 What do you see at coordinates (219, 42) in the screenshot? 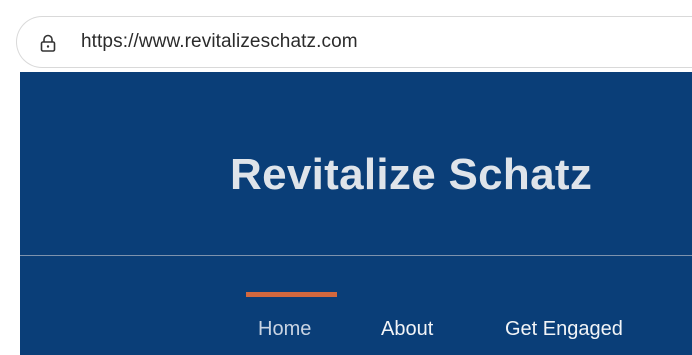
I see `url-text: https://www.revitalizeschatz.com` at bounding box center [219, 42].